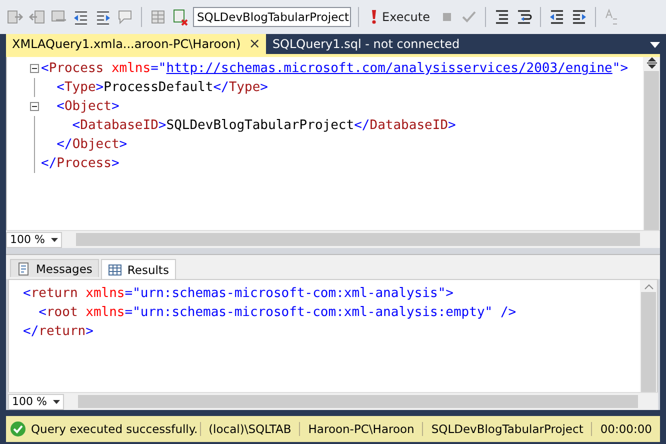 The image size is (666, 444). What do you see at coordinates (620, 69) in the screenshot?
I see `code-token: ">` at bounding box center [620, 69].